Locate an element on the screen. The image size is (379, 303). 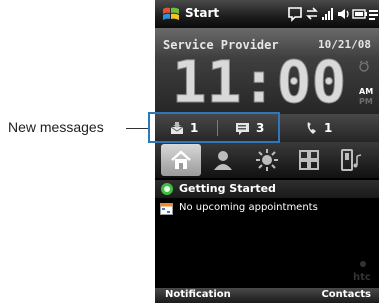
callout-label: New messages is located at coordinates (56, 127).